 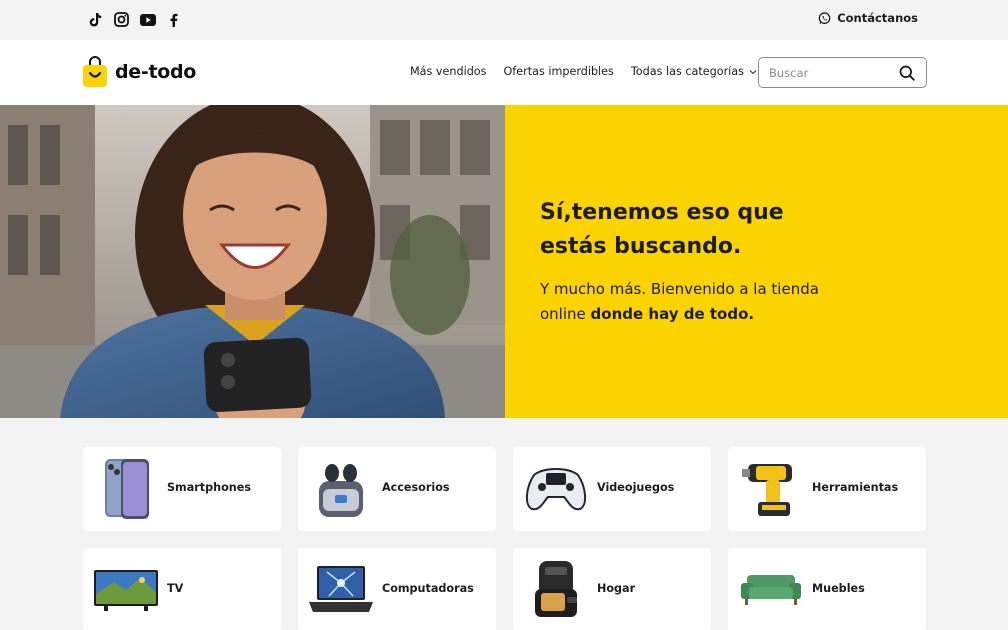 I want to click on category-label: Accesorios, so click(x=416, y=487).